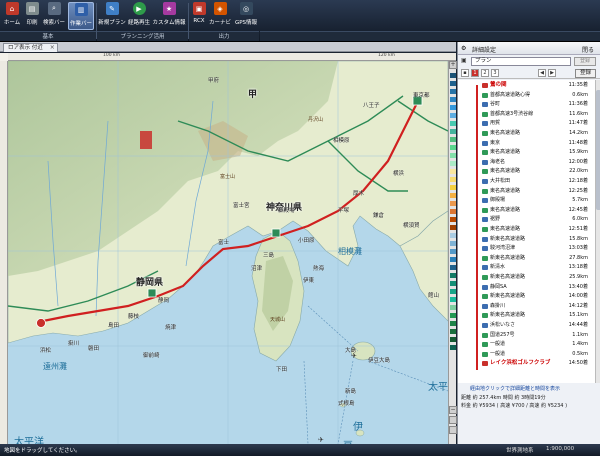  What do you see at coordinates (526, 219) in the screenshot?
I see `route-step-row: 裾野 6.0km` at bounding box center [526, 219].